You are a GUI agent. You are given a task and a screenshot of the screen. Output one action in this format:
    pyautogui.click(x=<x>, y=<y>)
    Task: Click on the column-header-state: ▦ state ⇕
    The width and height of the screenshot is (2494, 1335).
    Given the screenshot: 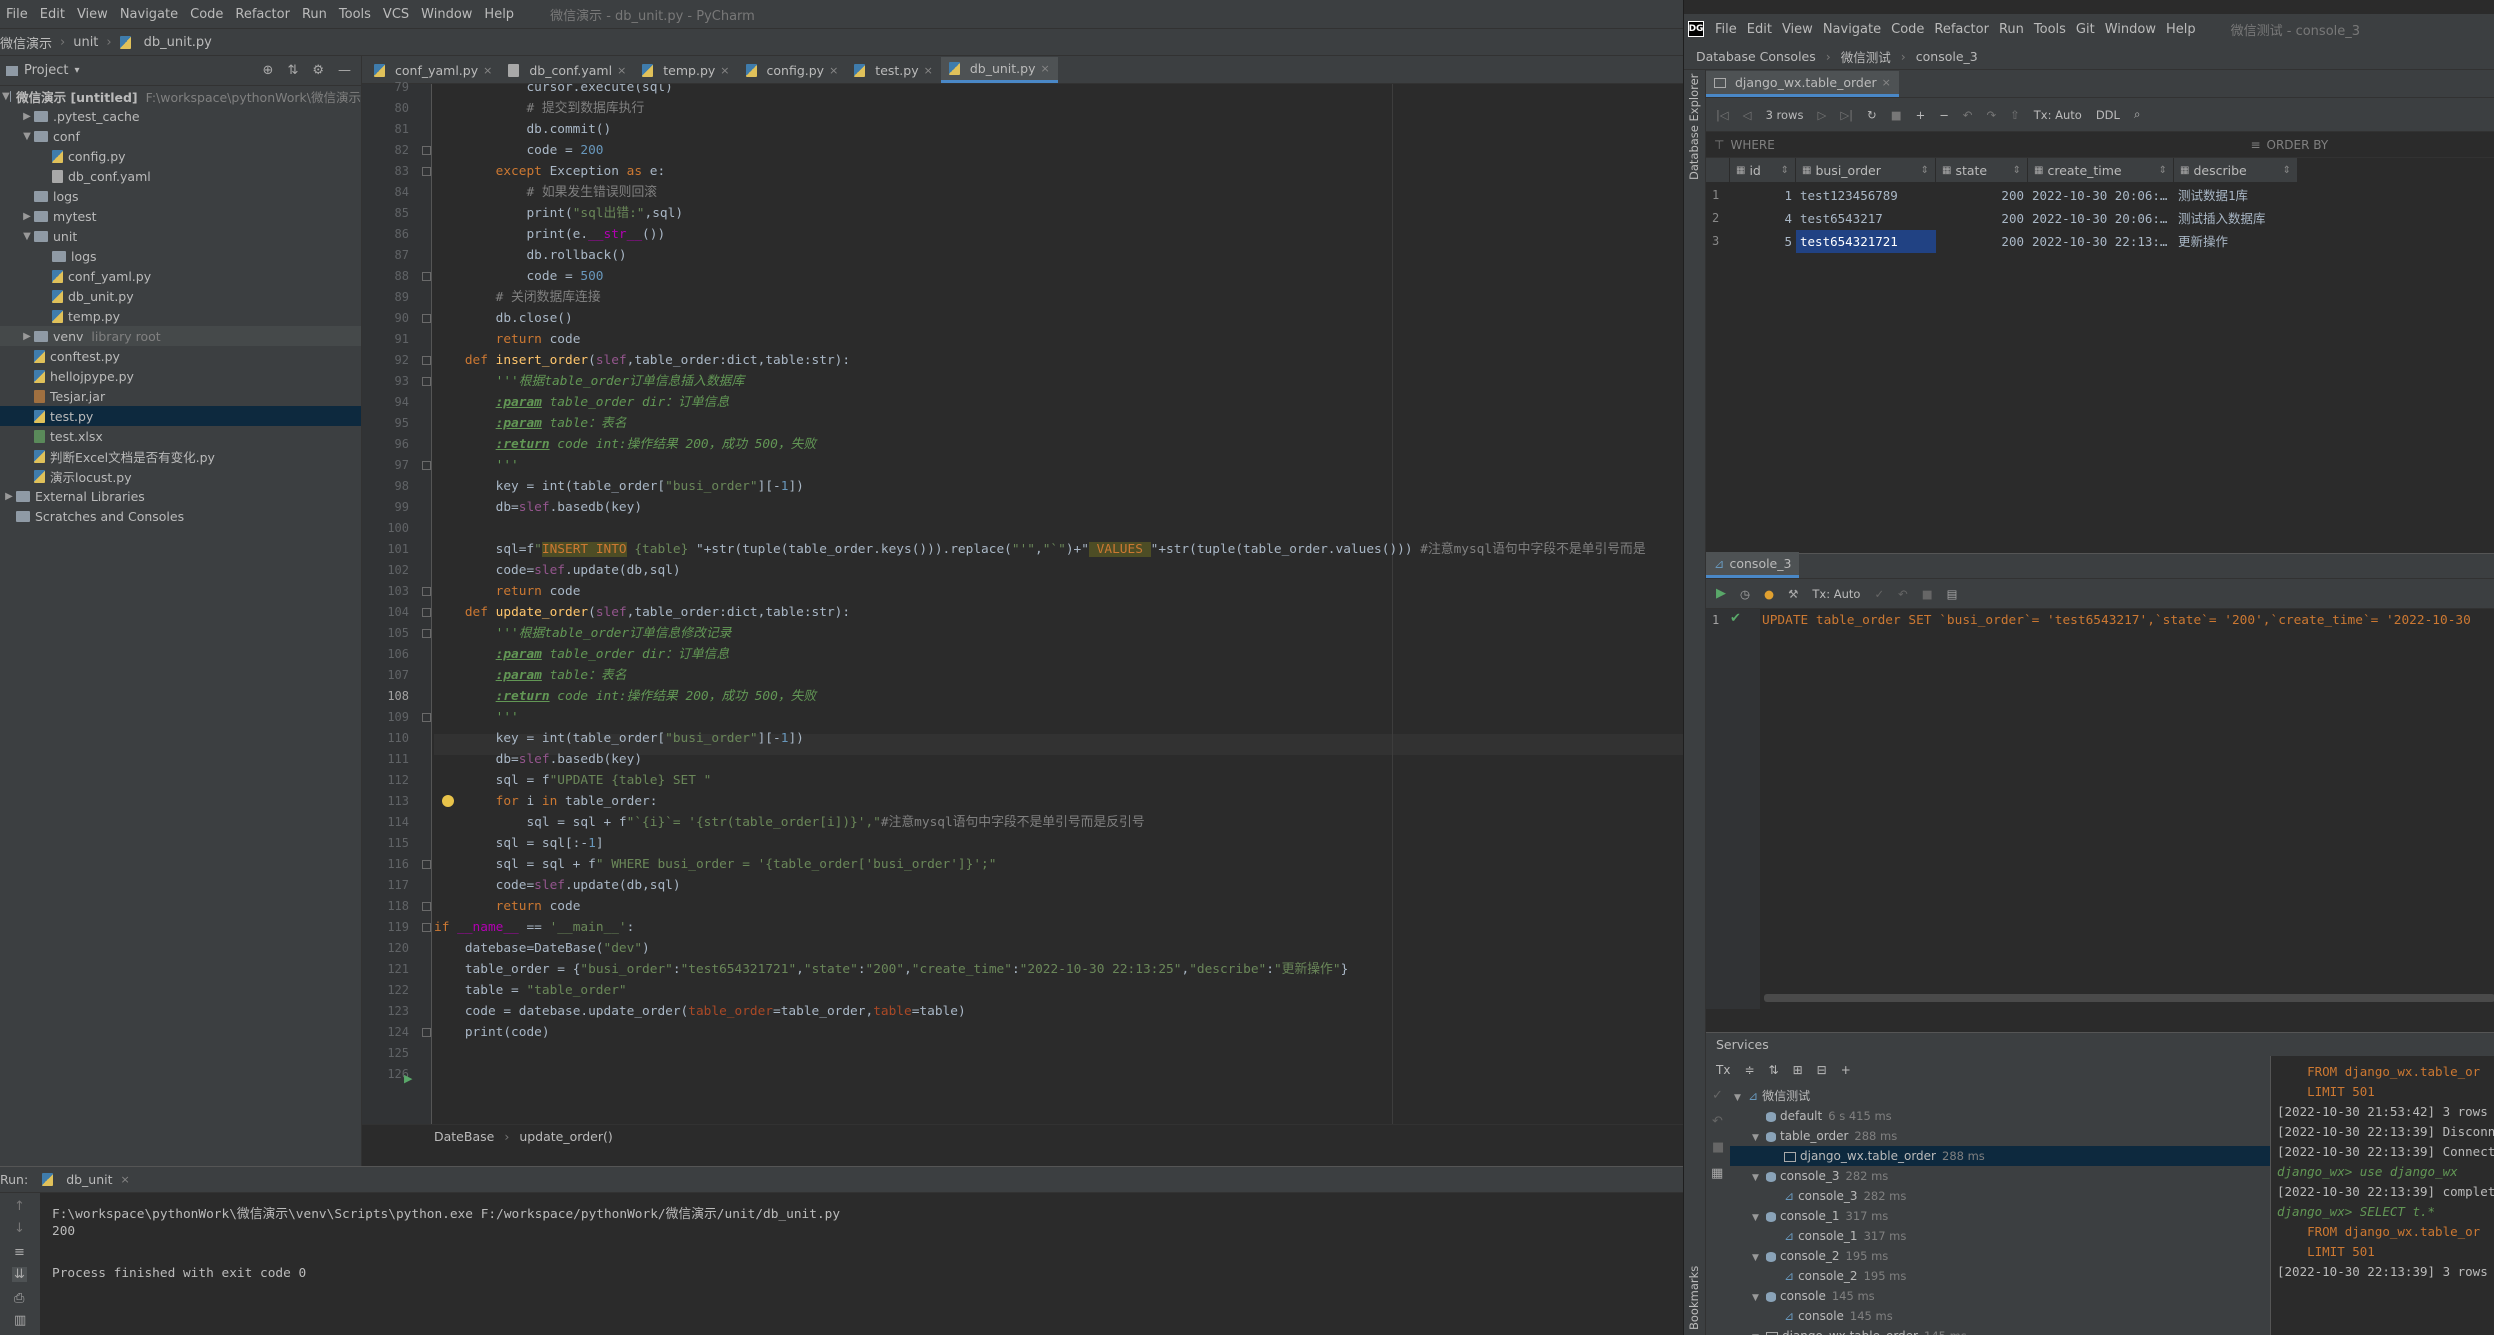 What is the action you would take?
    pyautogui.click(x=1982, y=170)
    